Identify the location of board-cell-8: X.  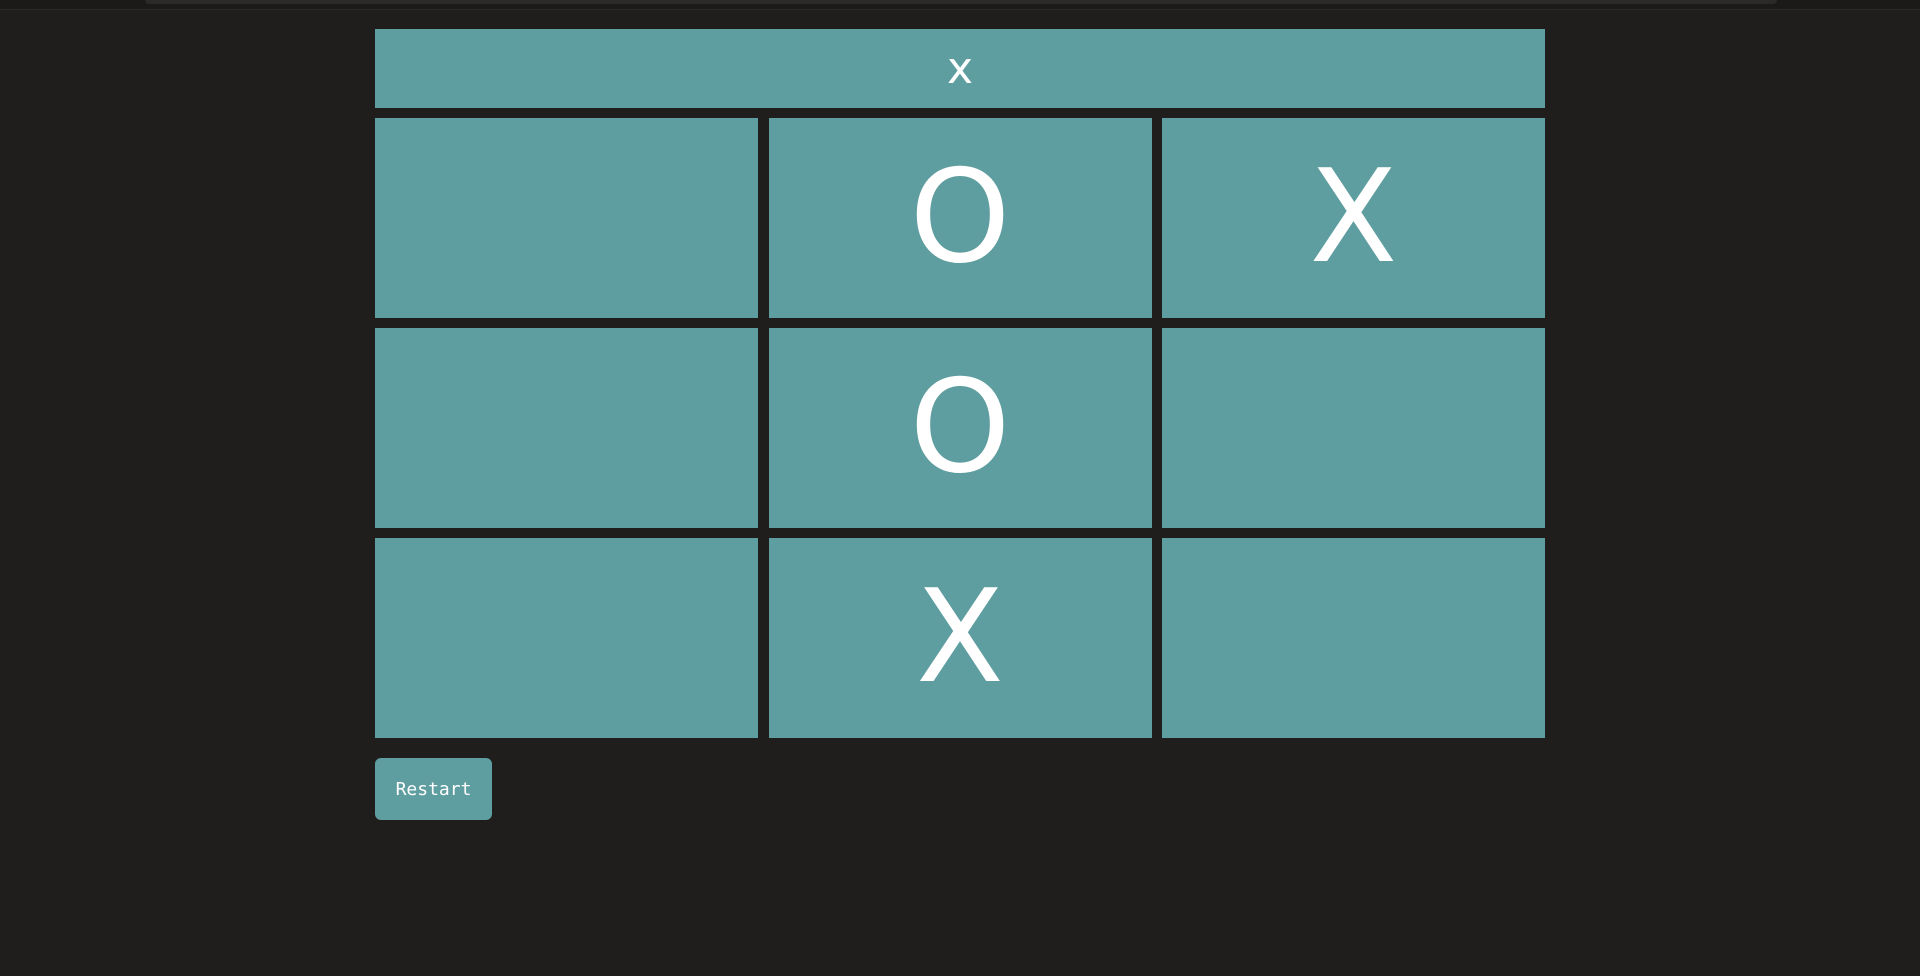
(960, 638).